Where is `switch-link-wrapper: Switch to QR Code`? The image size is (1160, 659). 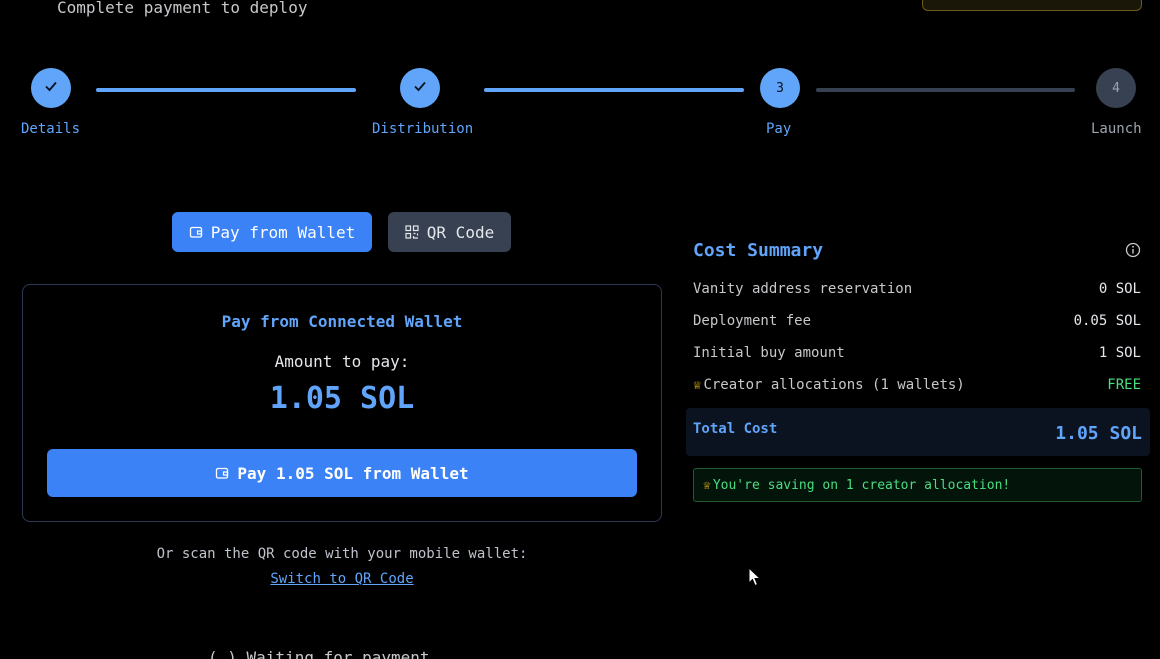 switch-link-wrapper: Switch to QR Code is located at coordinates (342, 579).